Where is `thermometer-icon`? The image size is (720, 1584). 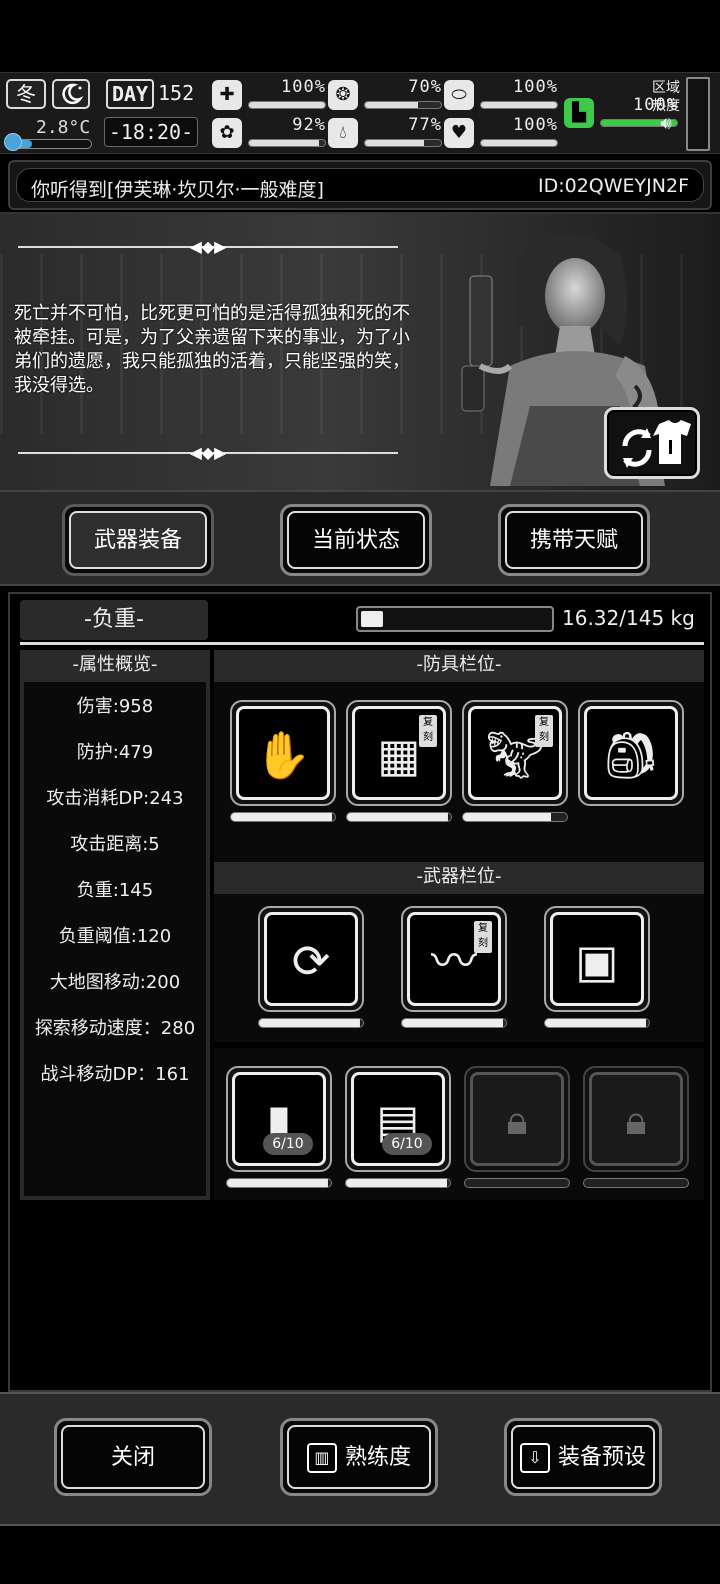 thermometer-icon is located at coordinates (13, 142).